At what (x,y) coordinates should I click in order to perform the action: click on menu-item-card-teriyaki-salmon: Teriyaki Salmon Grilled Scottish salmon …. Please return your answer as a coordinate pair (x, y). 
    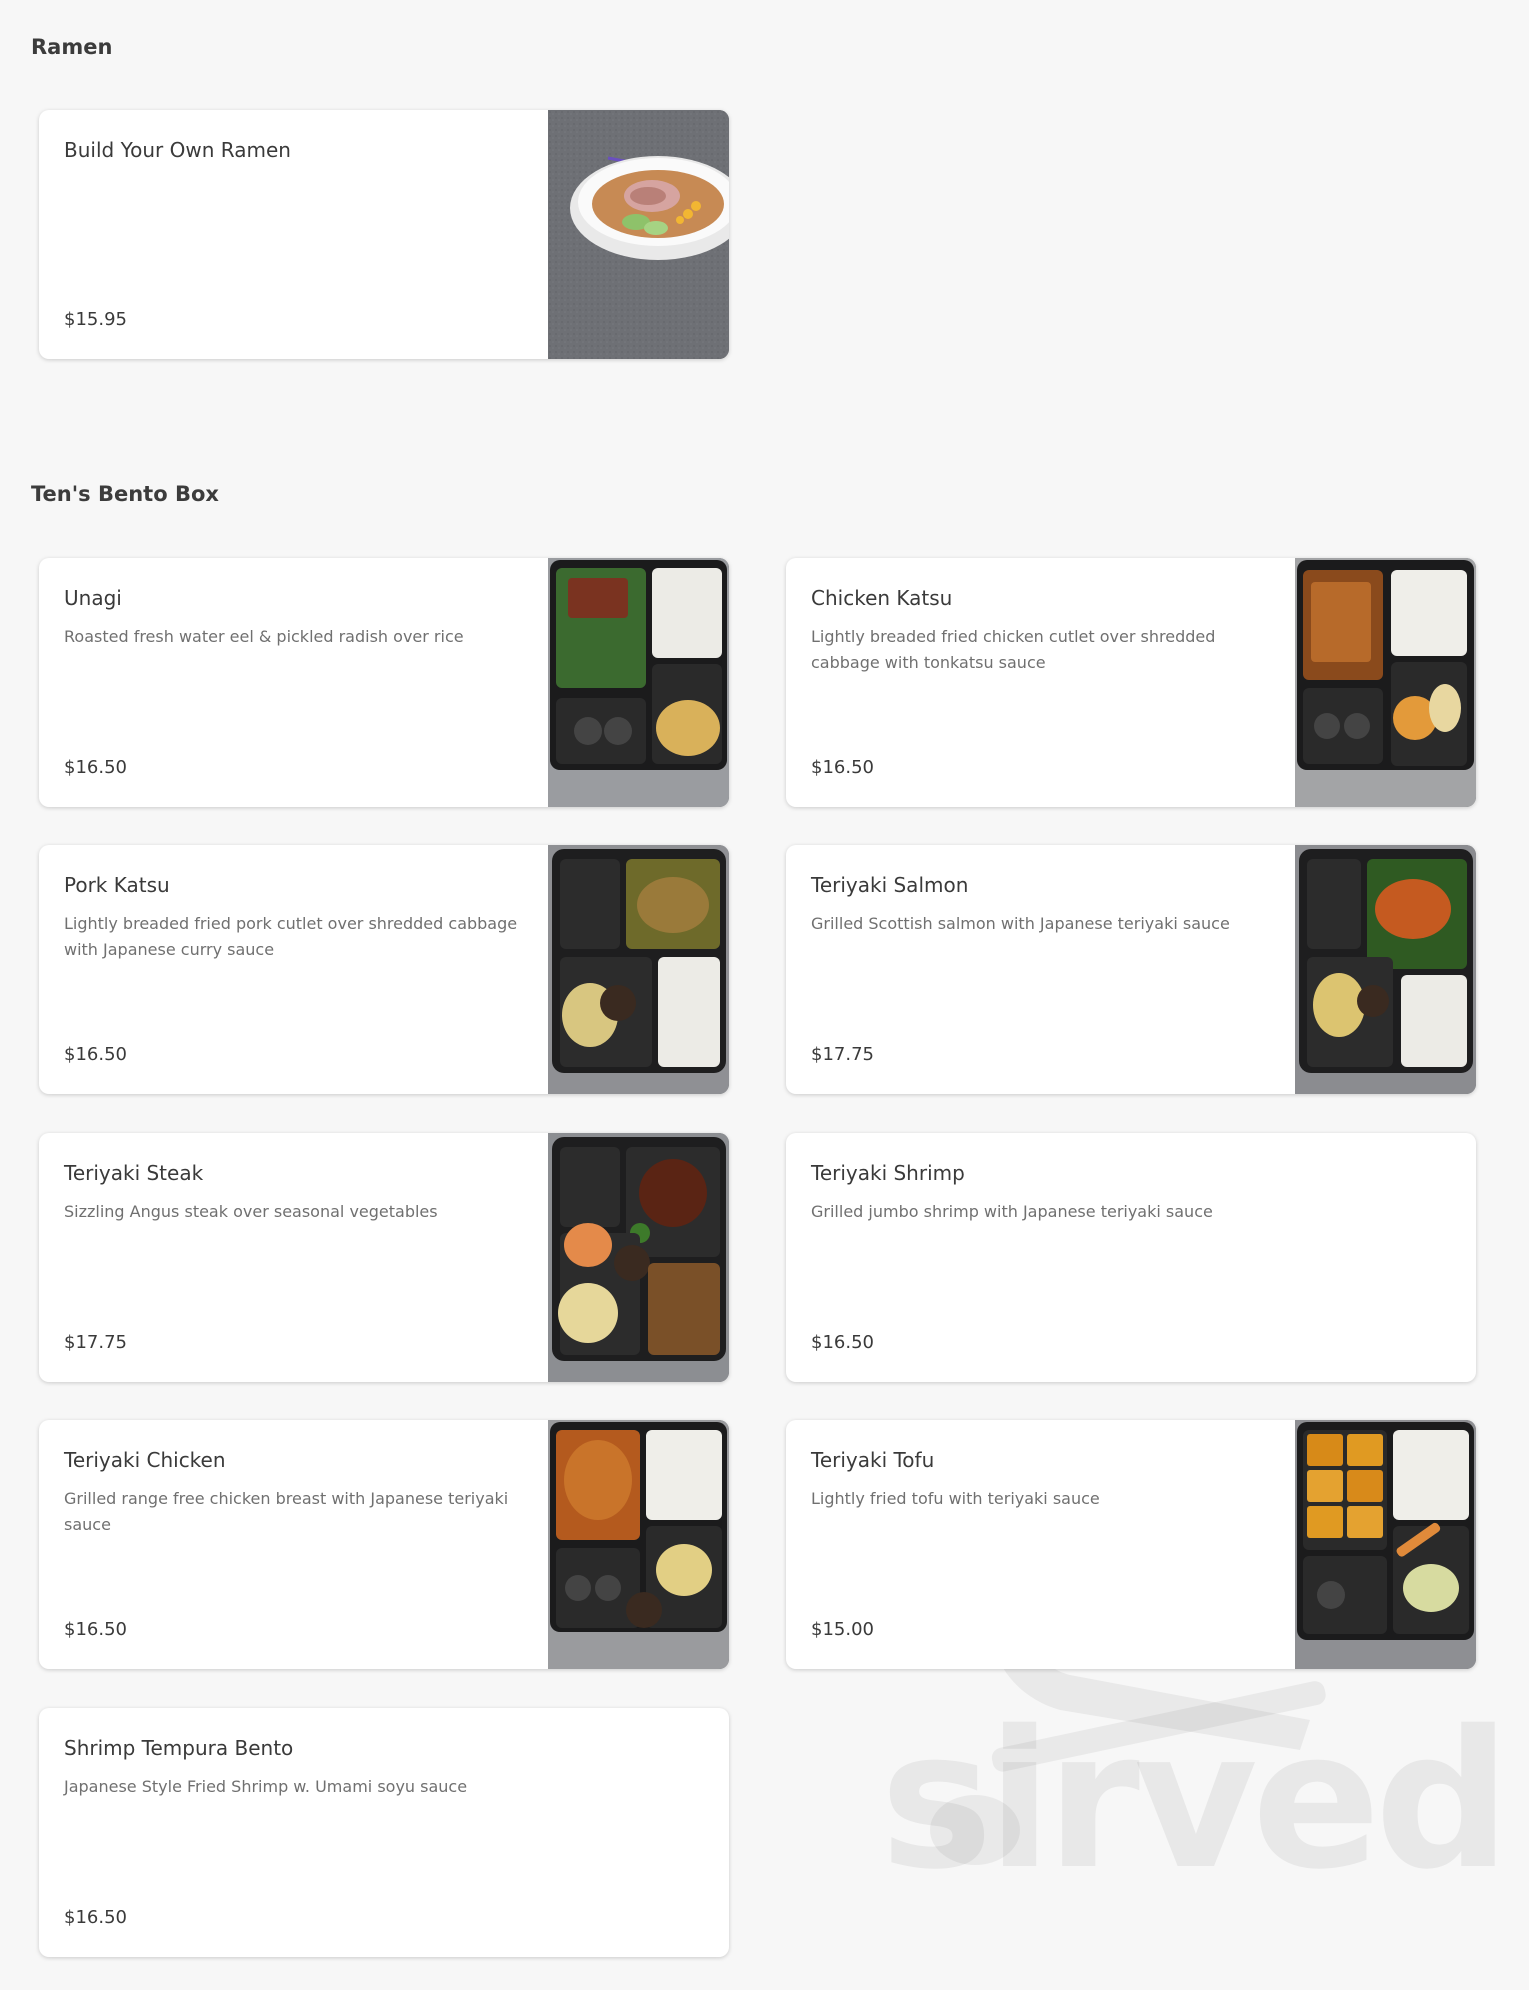
    Looking at the image, I should click on (1131, 969).